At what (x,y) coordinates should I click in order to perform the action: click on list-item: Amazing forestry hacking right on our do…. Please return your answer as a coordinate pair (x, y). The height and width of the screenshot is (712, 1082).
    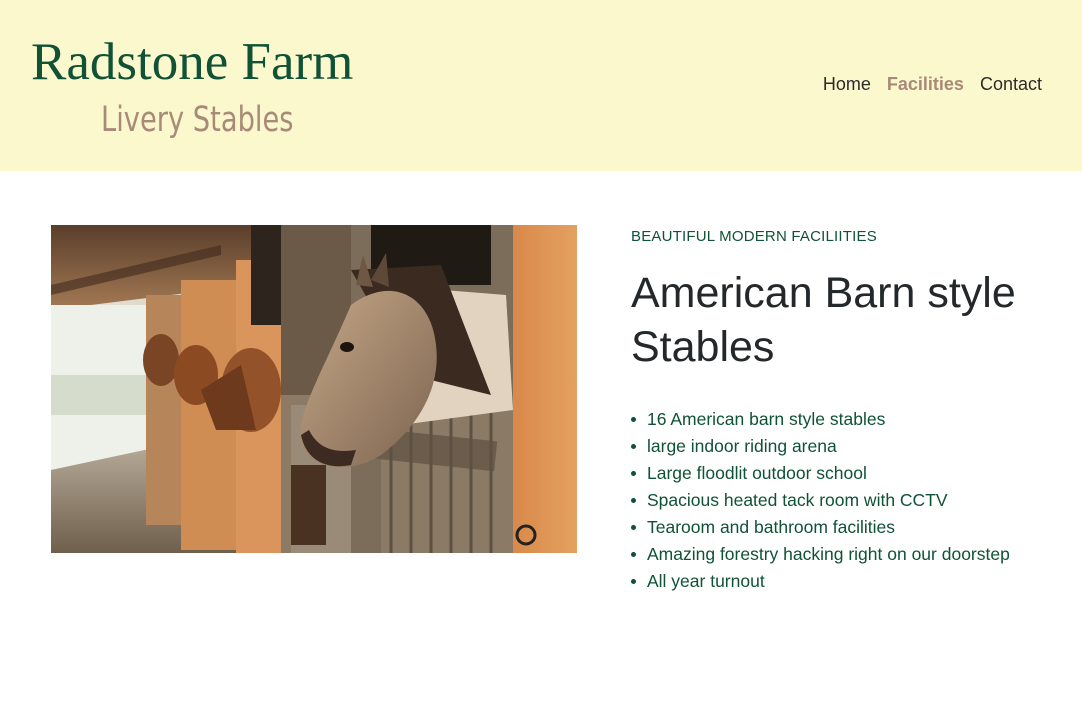
    Looking at the image, I should click on (820, 554).